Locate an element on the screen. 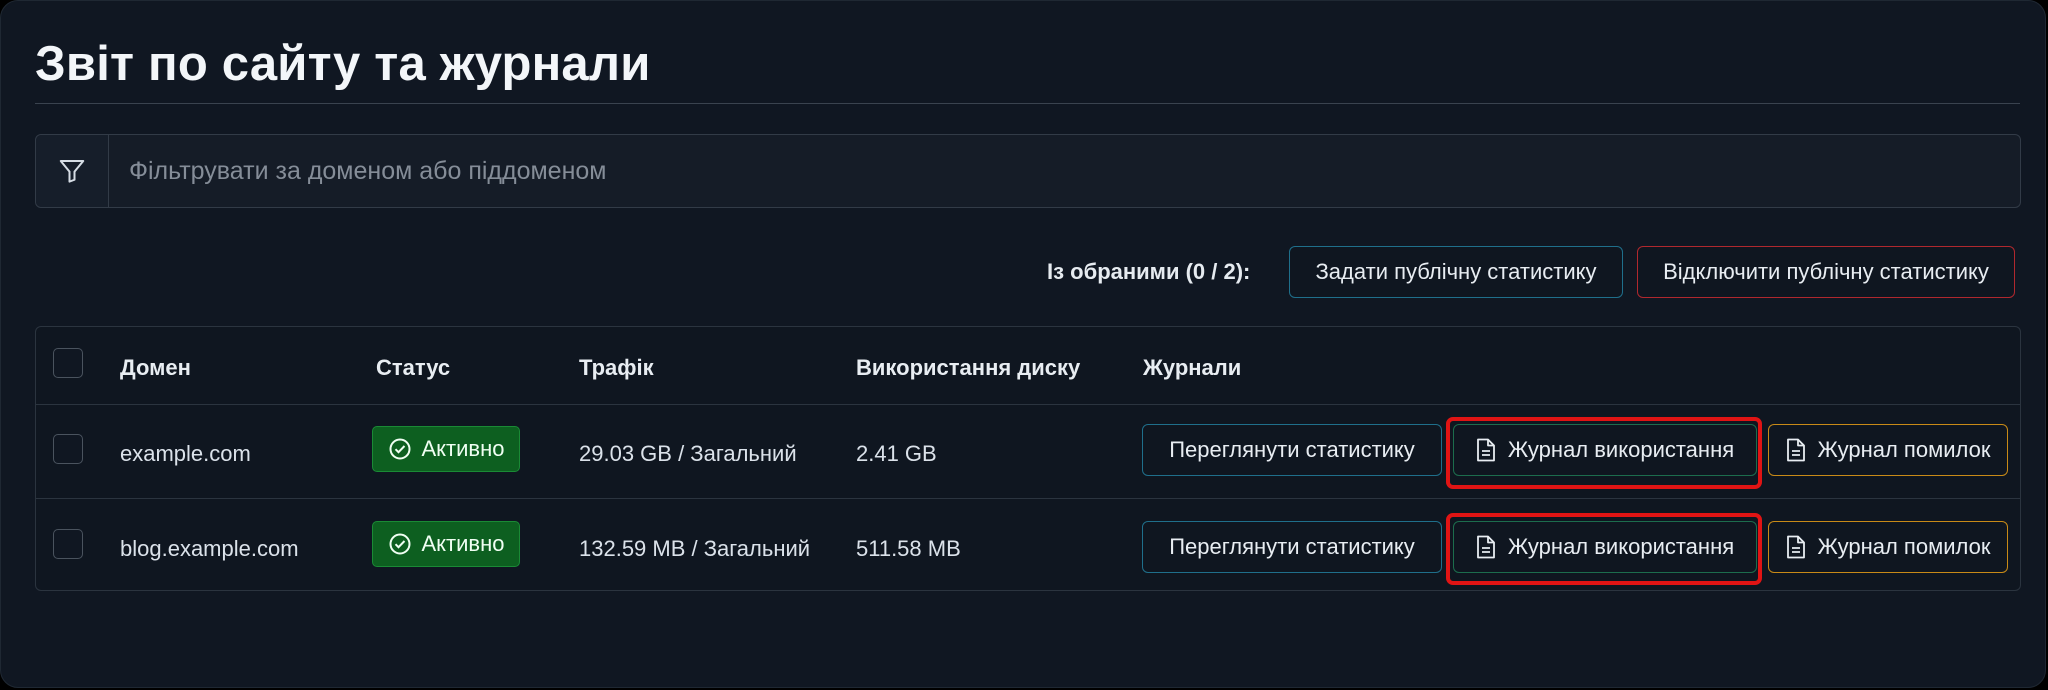  traffic-value: 132.59 MB / Загальний is located at coordinates (695, 548).